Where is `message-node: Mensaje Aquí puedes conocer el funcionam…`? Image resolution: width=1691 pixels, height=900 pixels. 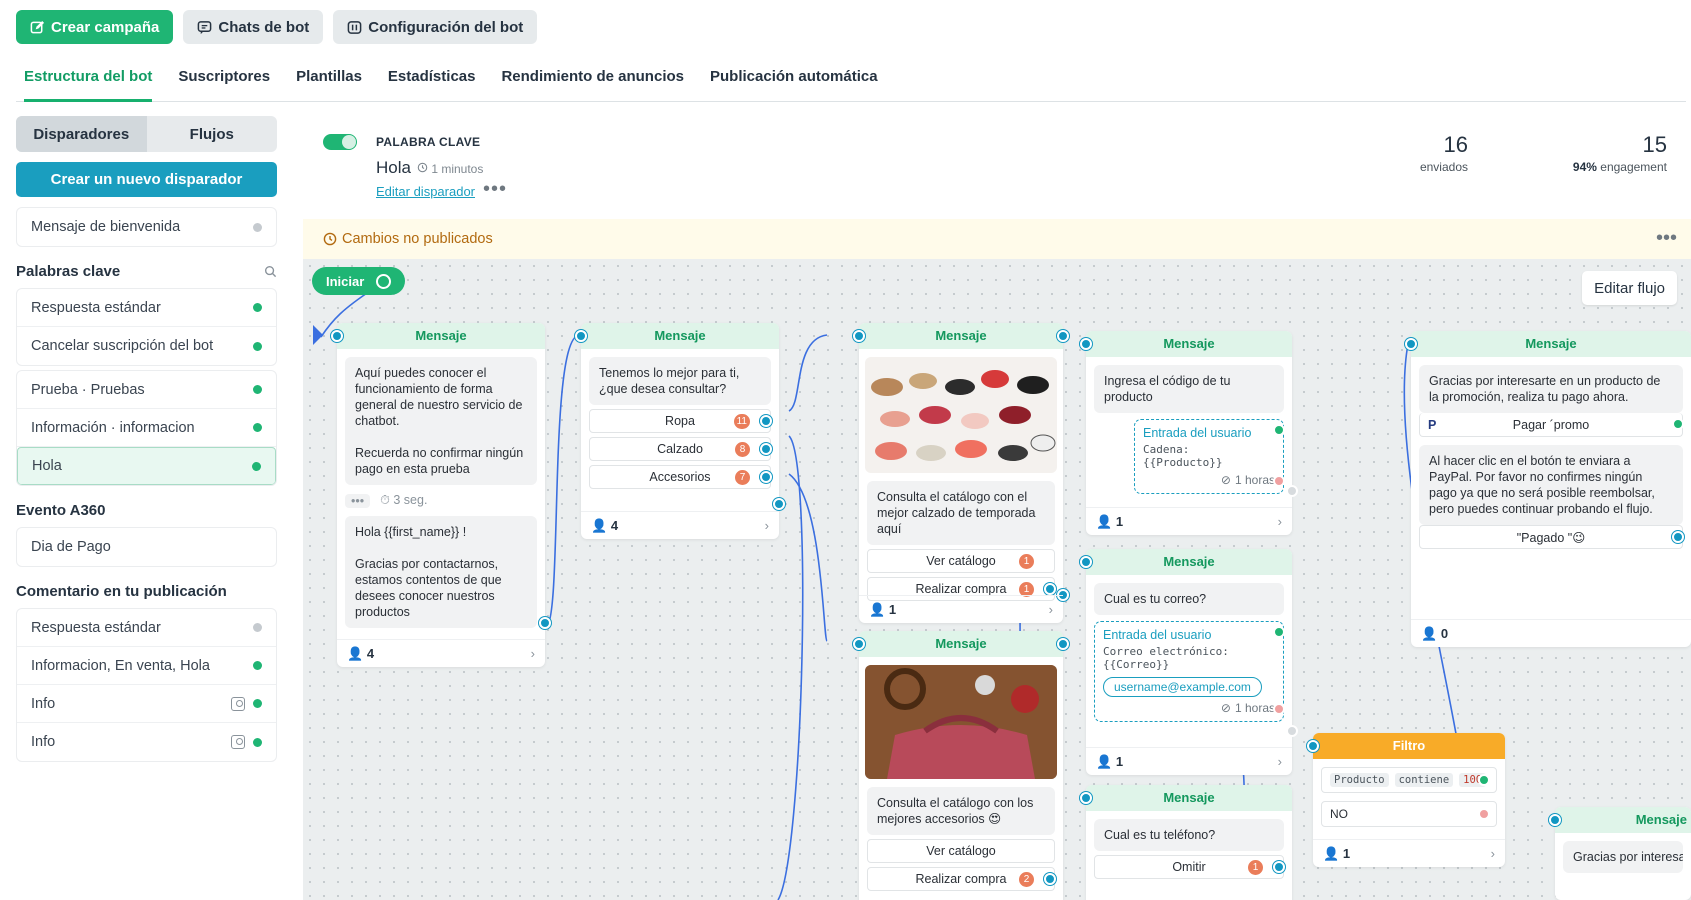
message-node: Mensaje Aquí puedes conocer el funcionam… is located at coordinates (441, 495).